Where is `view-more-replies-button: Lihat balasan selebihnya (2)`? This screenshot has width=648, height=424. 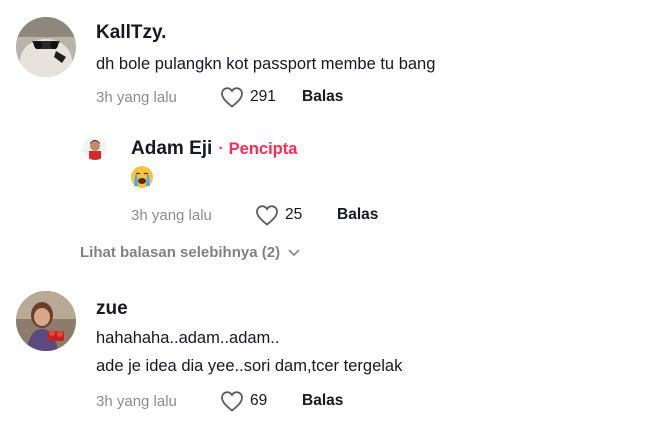
view-more-replies-button: Lihat balasan selebihnya (2) is located at coordinates (190, 252).